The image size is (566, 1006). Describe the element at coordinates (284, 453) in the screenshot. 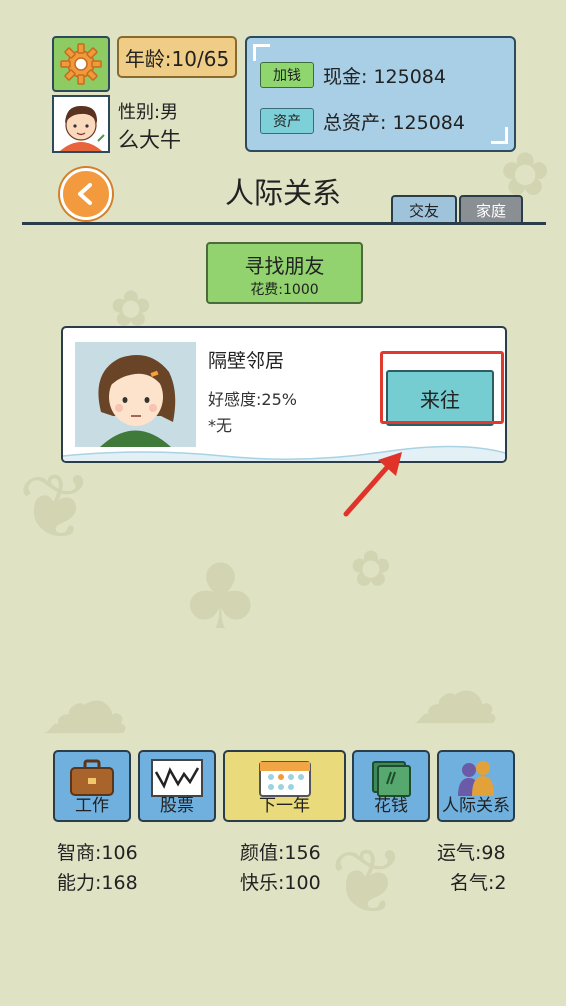

I see `snow-ground-decoration` at that location.